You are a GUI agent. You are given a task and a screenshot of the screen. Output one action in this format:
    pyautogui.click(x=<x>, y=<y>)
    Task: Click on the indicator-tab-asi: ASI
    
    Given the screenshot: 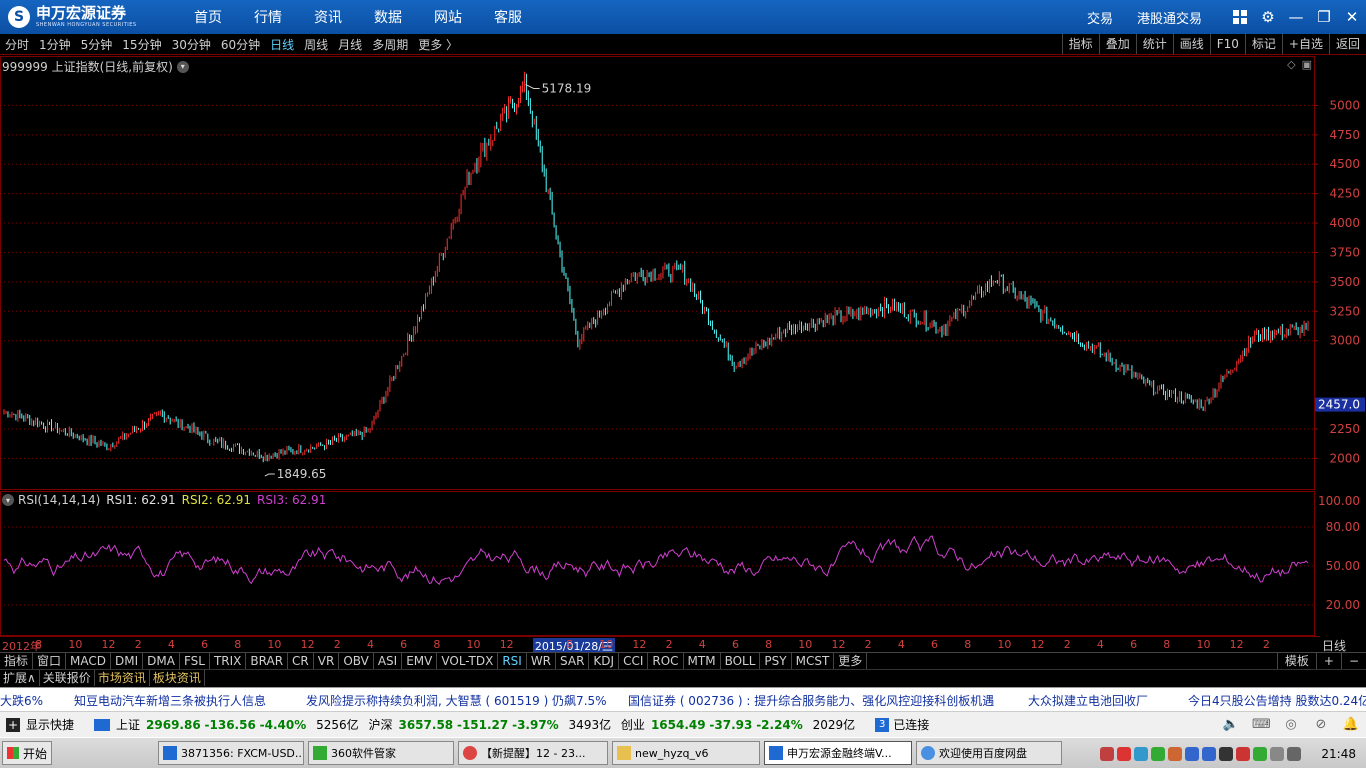 What is the action you would take?
    pyautogui.click(x=388, y=661)
    